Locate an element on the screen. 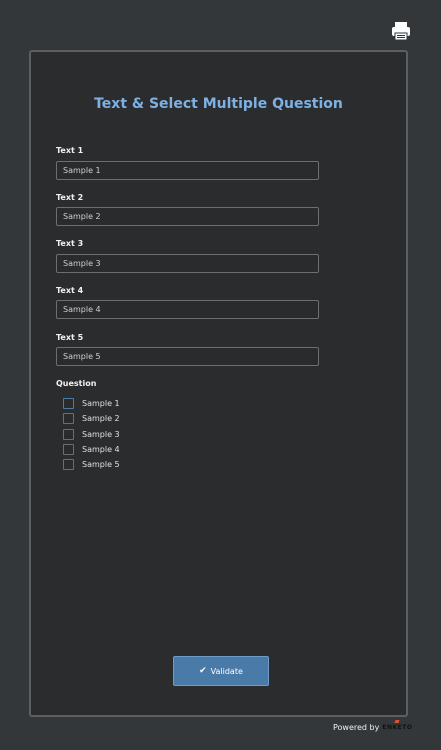 The height and width of the screenshot is (750, 441). print-button is located at coordinates (401, 31).